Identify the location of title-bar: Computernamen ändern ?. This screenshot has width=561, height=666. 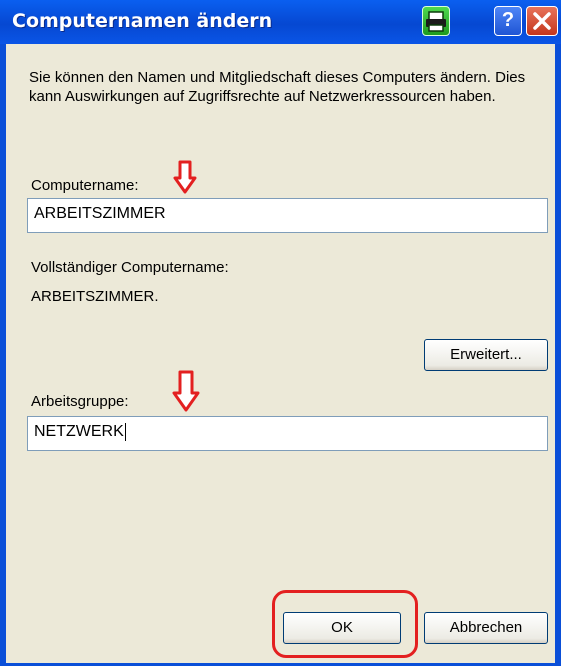
(280, 22).